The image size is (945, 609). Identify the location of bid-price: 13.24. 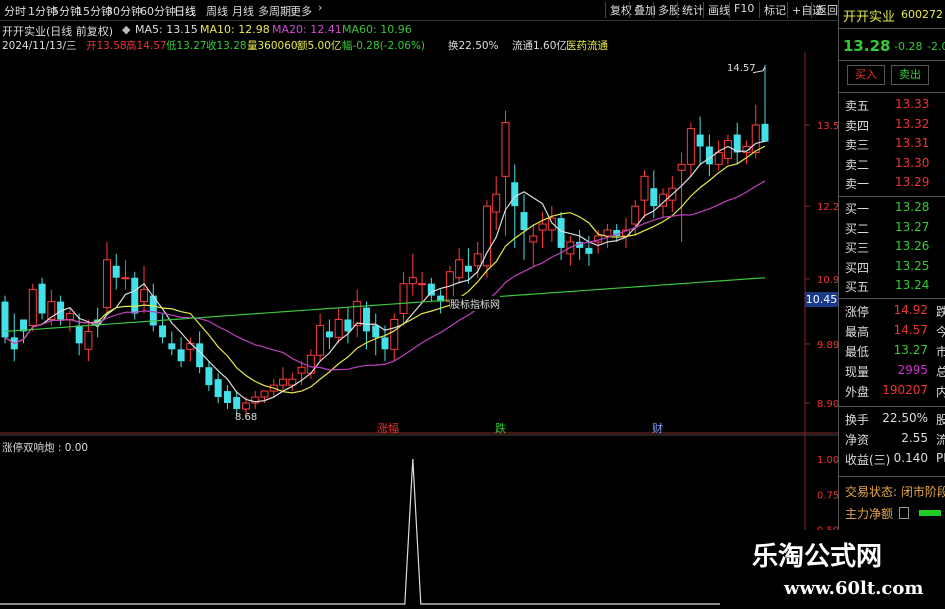
(912, 285).